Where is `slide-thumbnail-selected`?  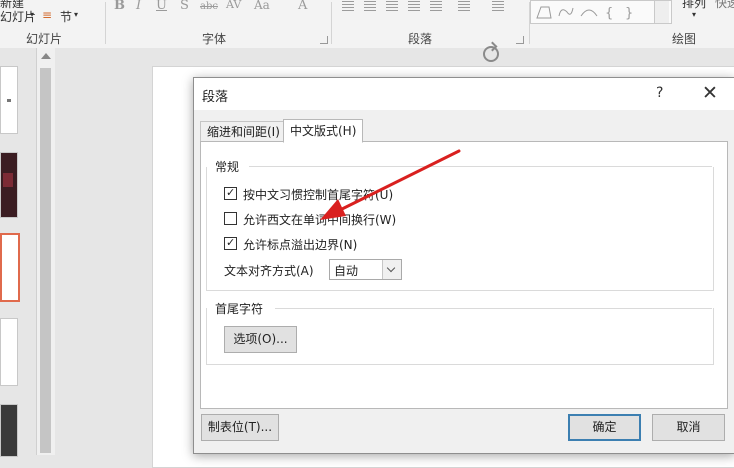
slide-thumbnail-selected is located at coordinates (10, 267).